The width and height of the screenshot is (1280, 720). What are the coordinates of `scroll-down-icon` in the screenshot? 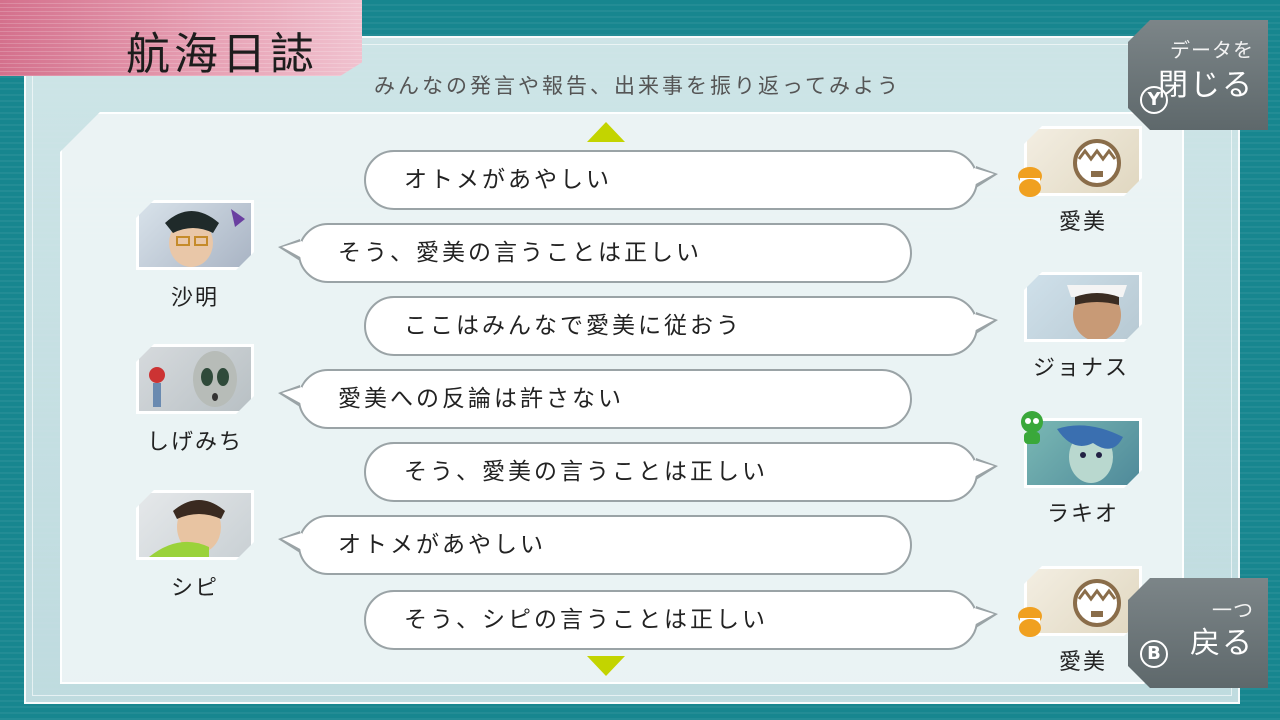 It's located at (606, 666).